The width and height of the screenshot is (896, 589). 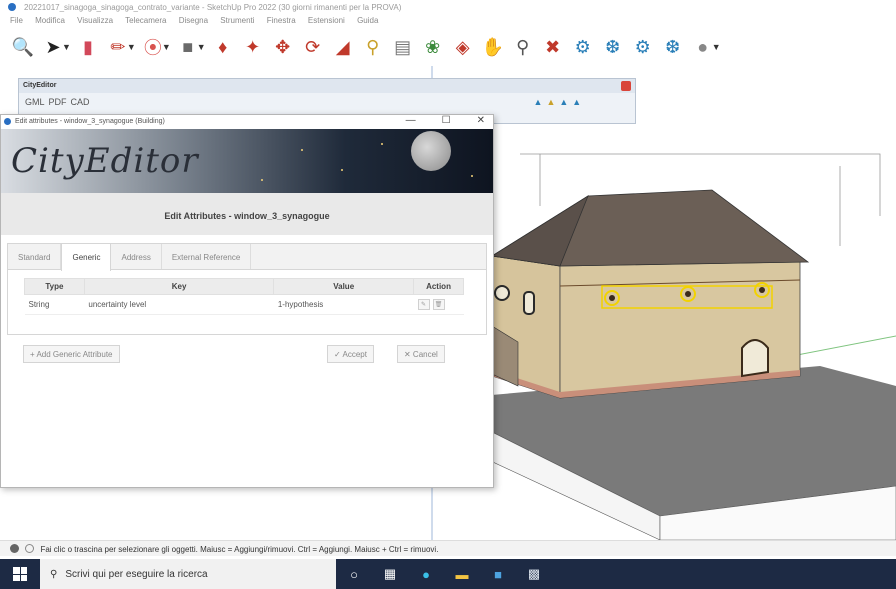 I want to click on column-header-type: Type, so click(x=54, y=286).